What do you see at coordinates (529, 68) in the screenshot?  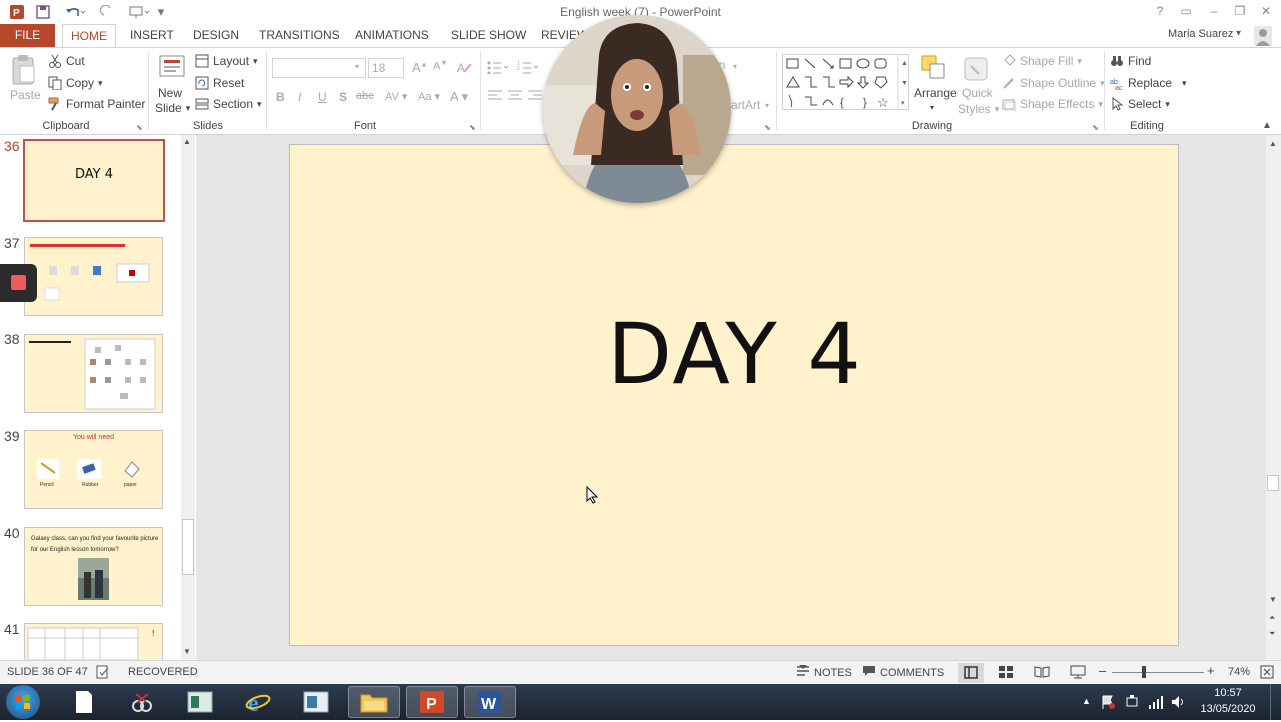 I see `numbering-icon: 12` at bounding box center [529, 68].